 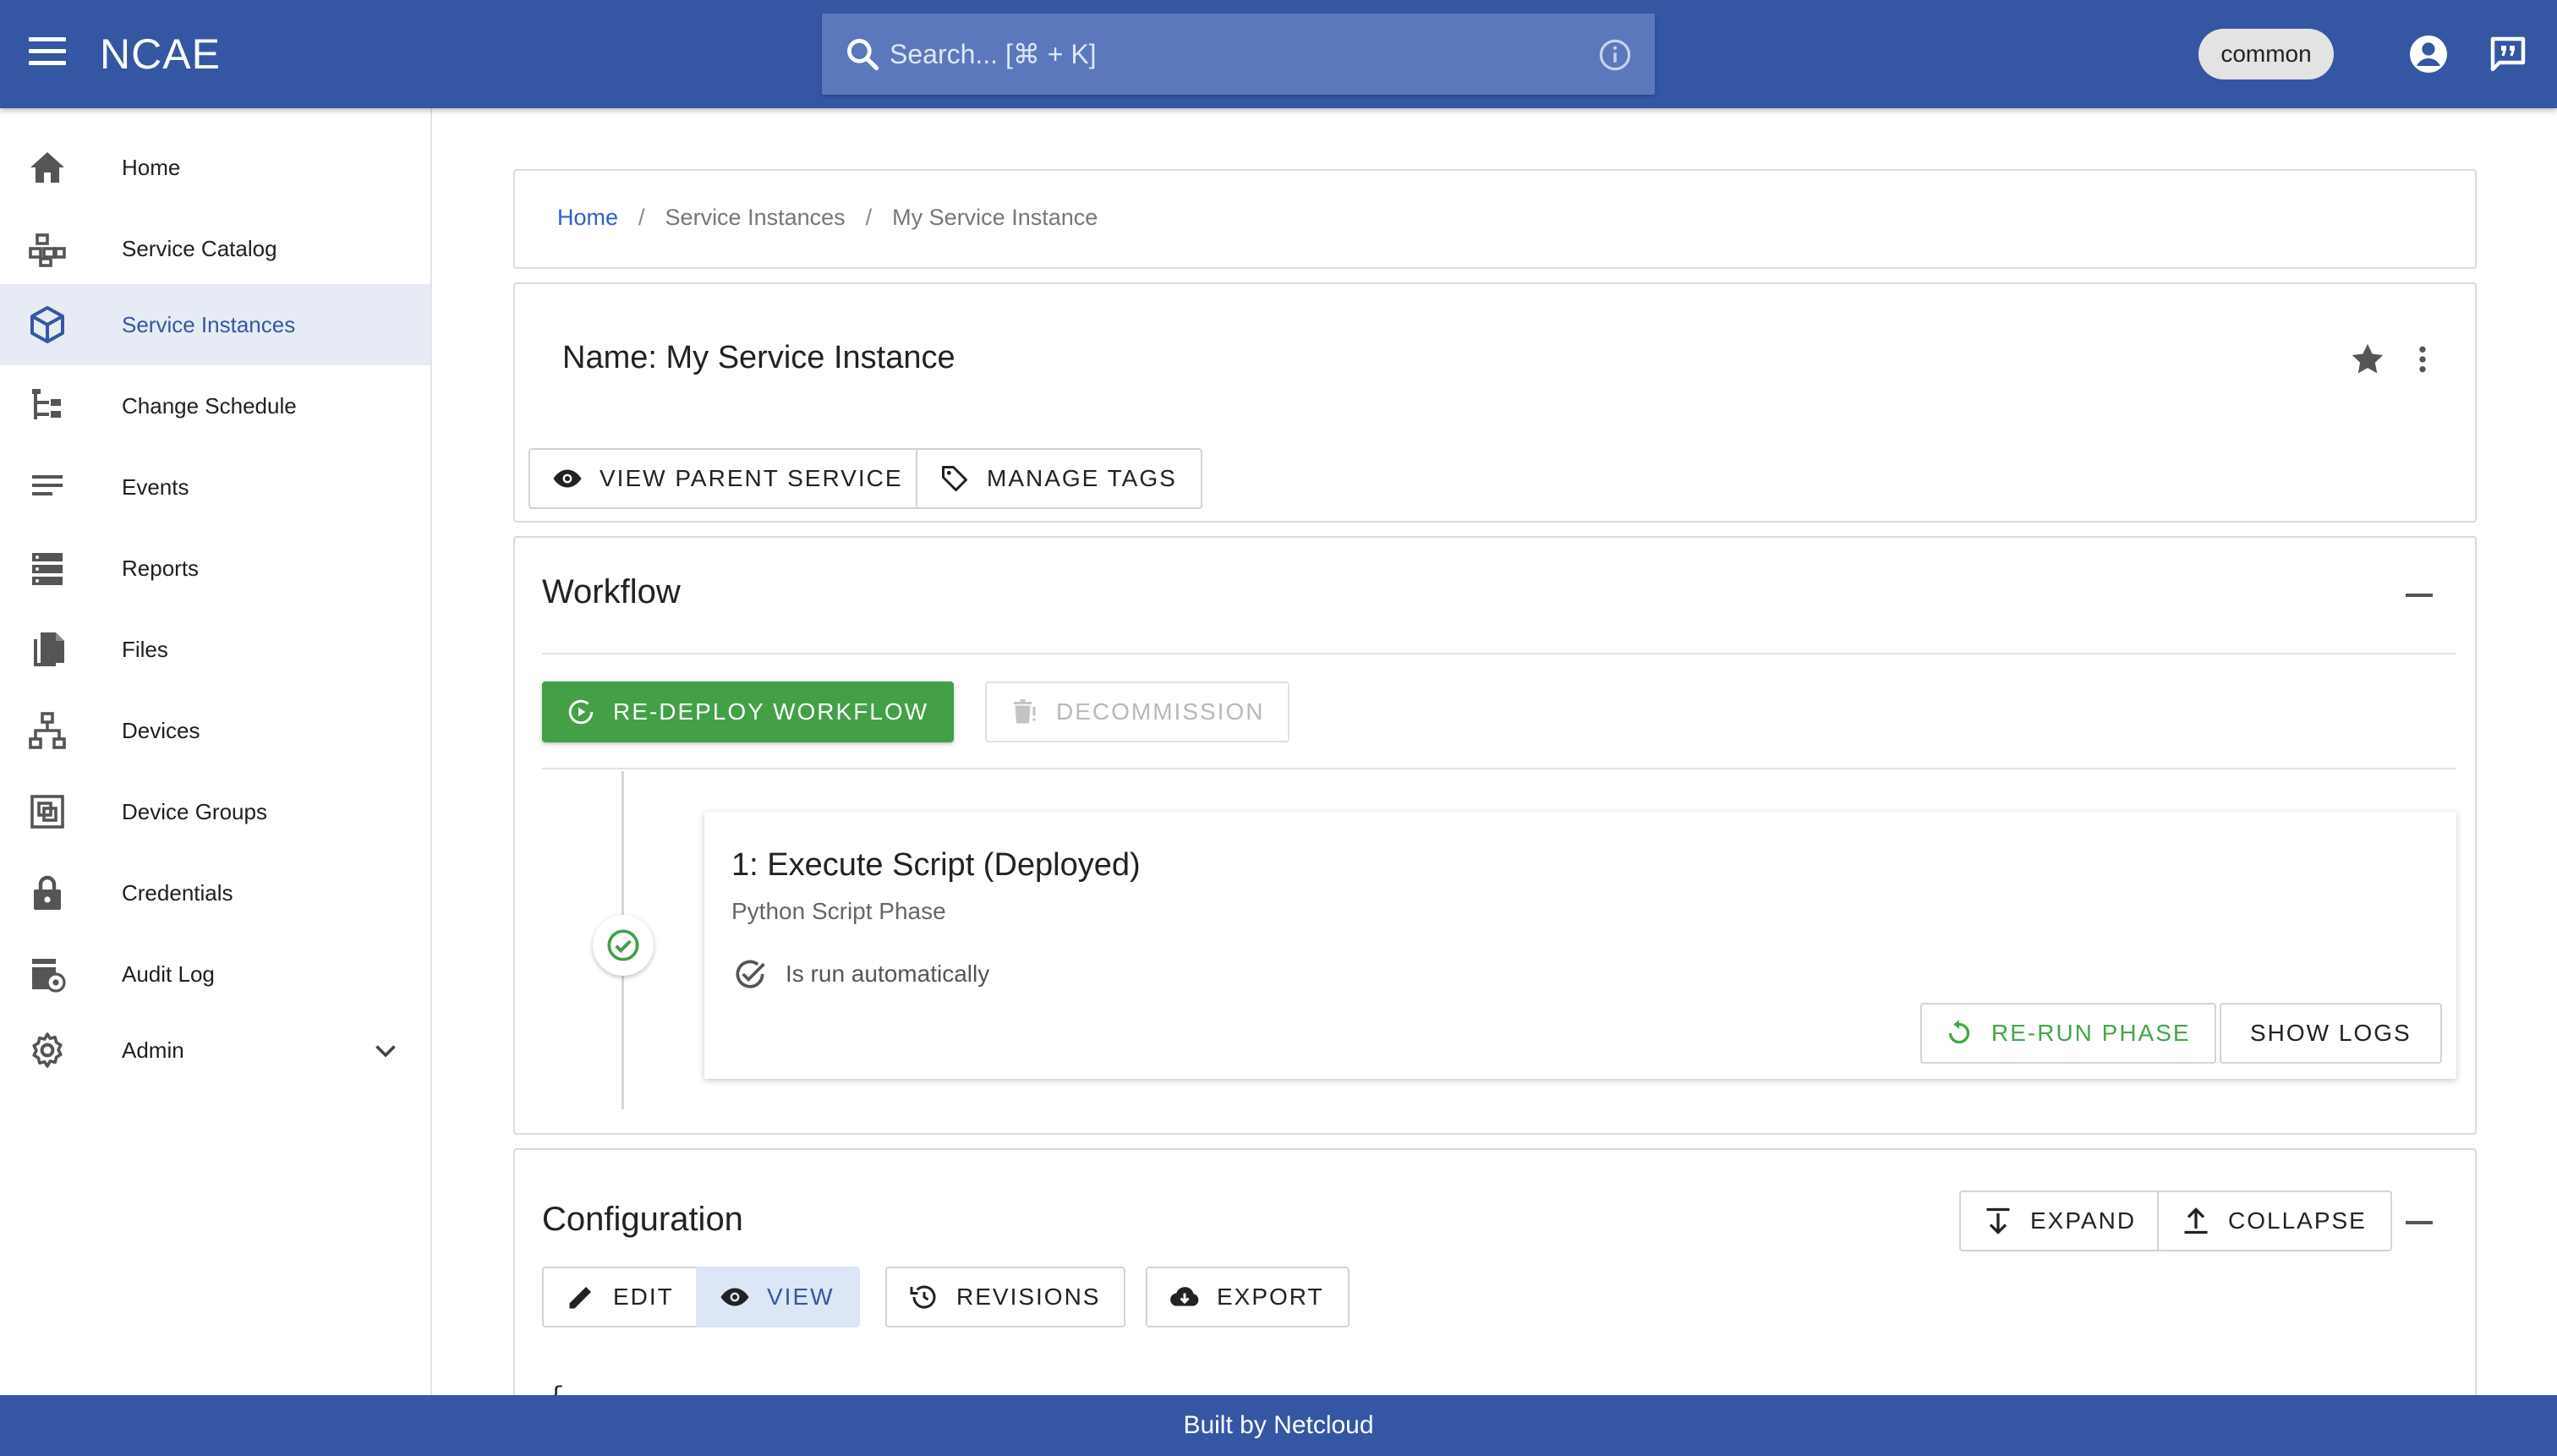 What do you see at coordinates (1025, 711) in the screenshot?
I see `trash-icon` at bounding box center [1025, 711].